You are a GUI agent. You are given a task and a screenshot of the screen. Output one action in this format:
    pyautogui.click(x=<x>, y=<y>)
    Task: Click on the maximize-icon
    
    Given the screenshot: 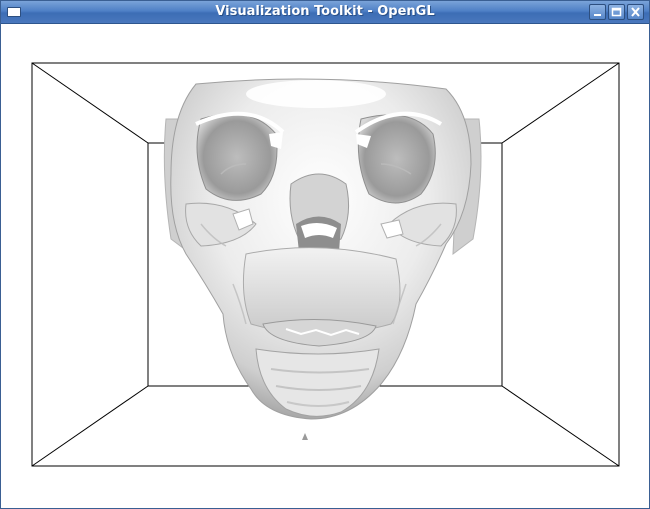 What is the action you would take?
    pyautogui.click(x=616, y=12)
    